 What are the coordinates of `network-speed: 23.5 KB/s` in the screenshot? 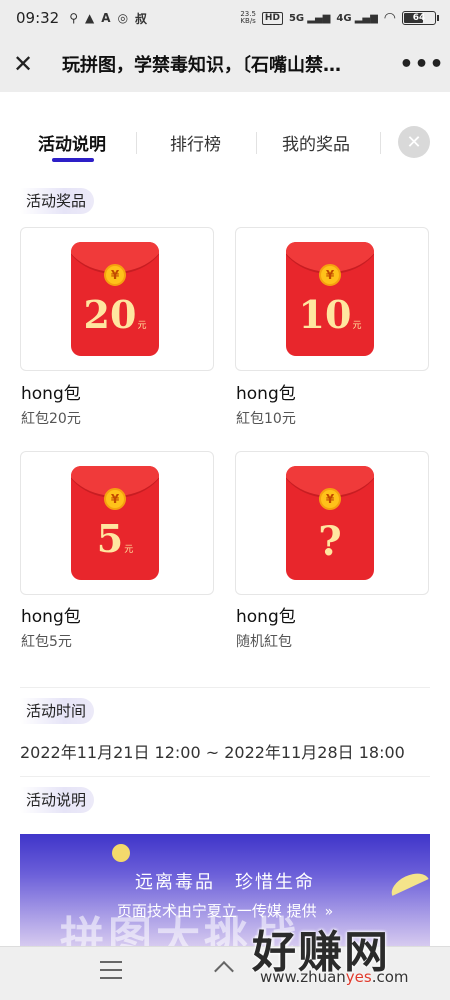 It's located at (248, 18).